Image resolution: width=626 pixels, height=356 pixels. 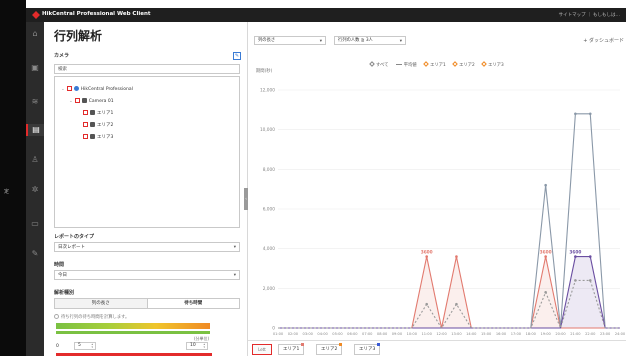 I want to click on settings-icon: ✲, so click(x=35, y=190).